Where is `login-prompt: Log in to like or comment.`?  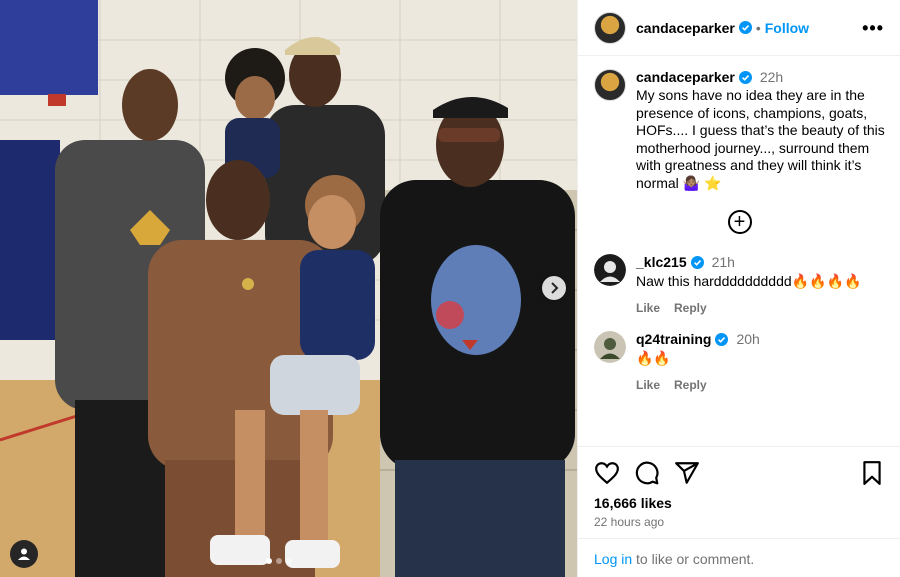
login-prompt: Log in to like or comment. is located at coordinates (739, 557).